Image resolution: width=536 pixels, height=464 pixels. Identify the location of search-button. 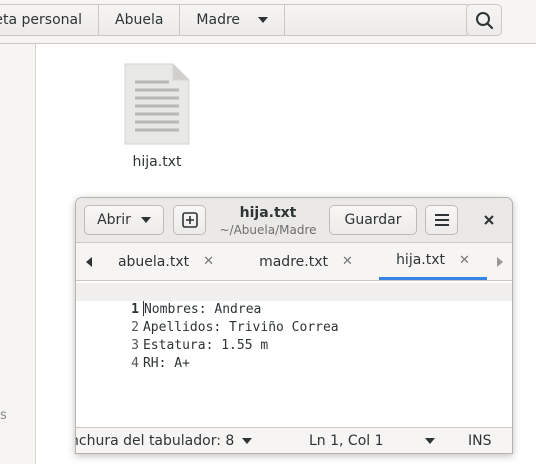
(484, 20).